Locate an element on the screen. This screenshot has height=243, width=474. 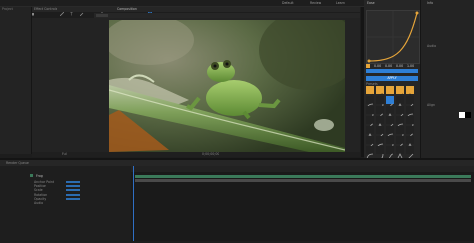
work-area-bar is located at coordinates (303, 180).